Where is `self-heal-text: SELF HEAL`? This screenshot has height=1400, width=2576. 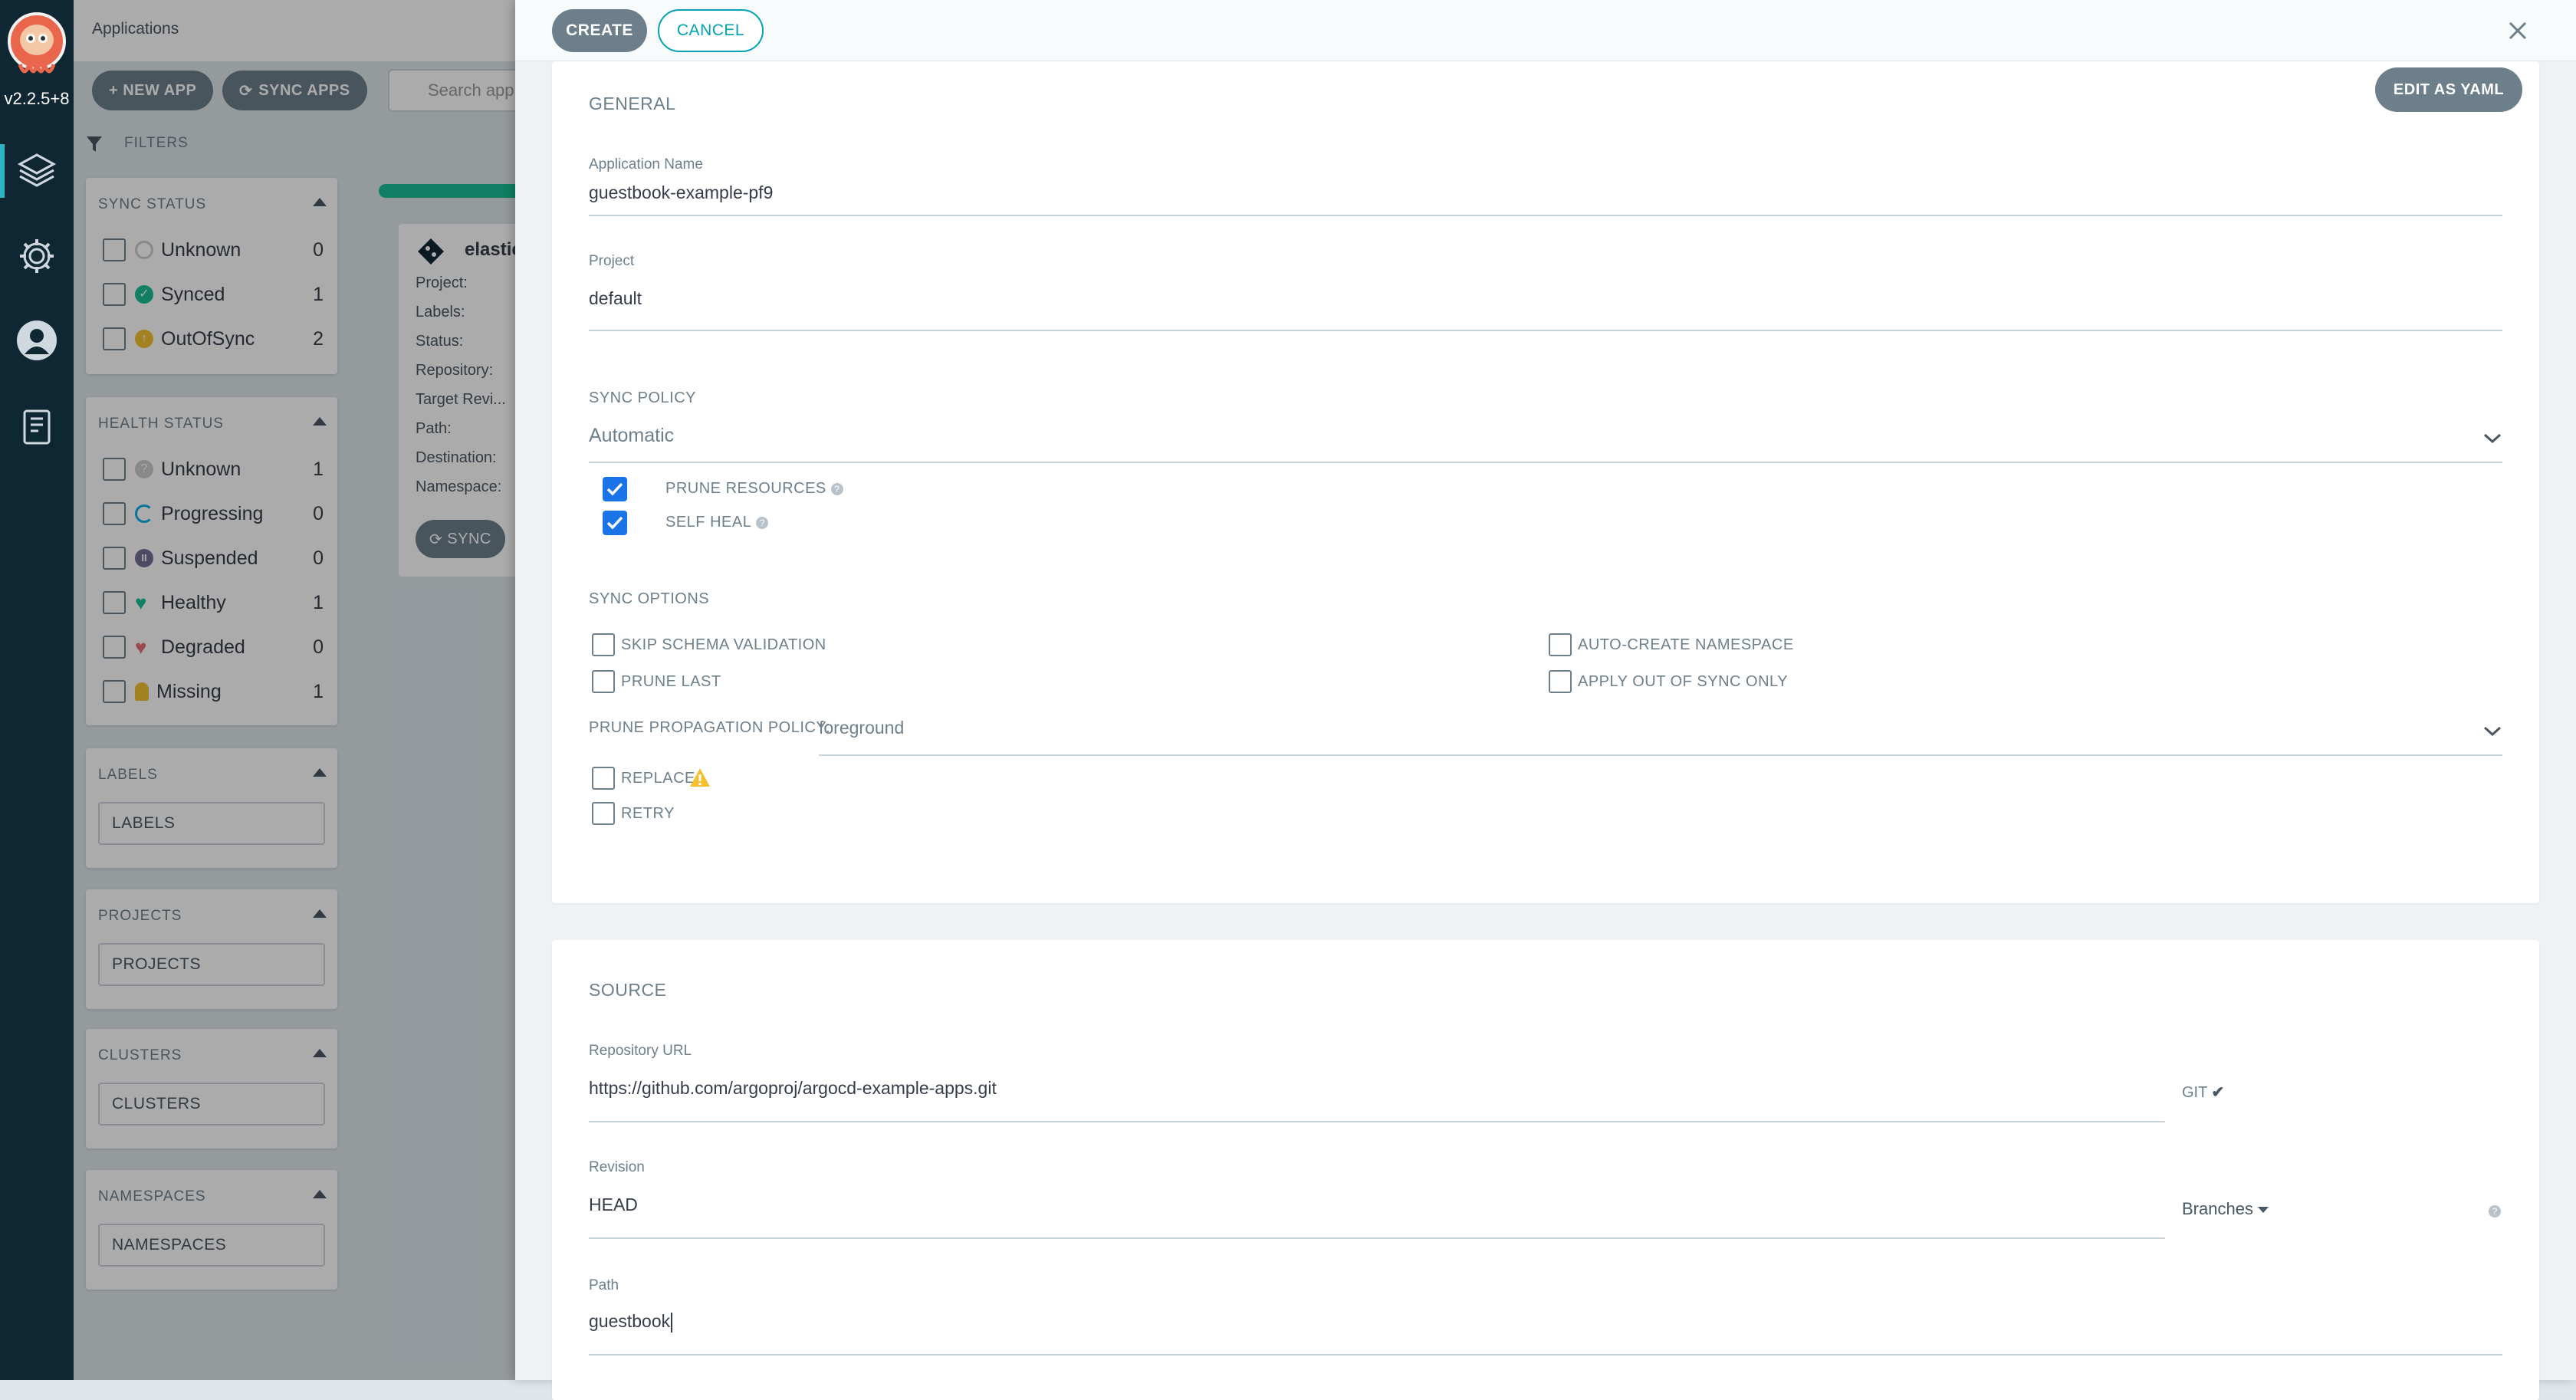
self-heal-text: SELF HEAL is located at coordinates (709, 522).